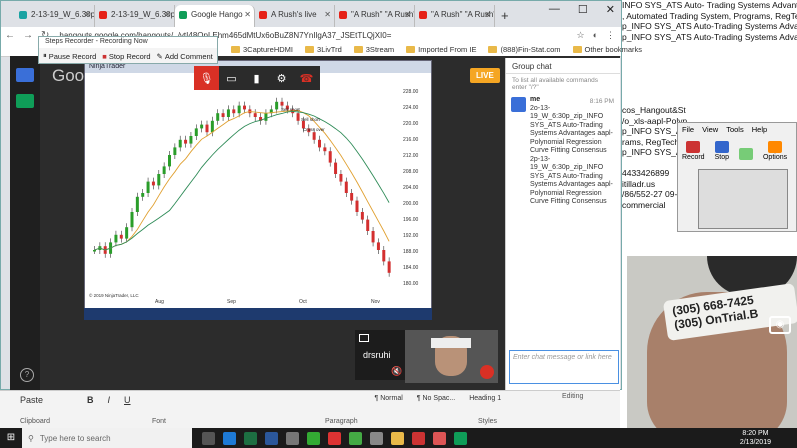  Describe the element at coordinates (737, 149) in the screenshot. I see `camera-app-toolbar: Record Stop Options` at that location.